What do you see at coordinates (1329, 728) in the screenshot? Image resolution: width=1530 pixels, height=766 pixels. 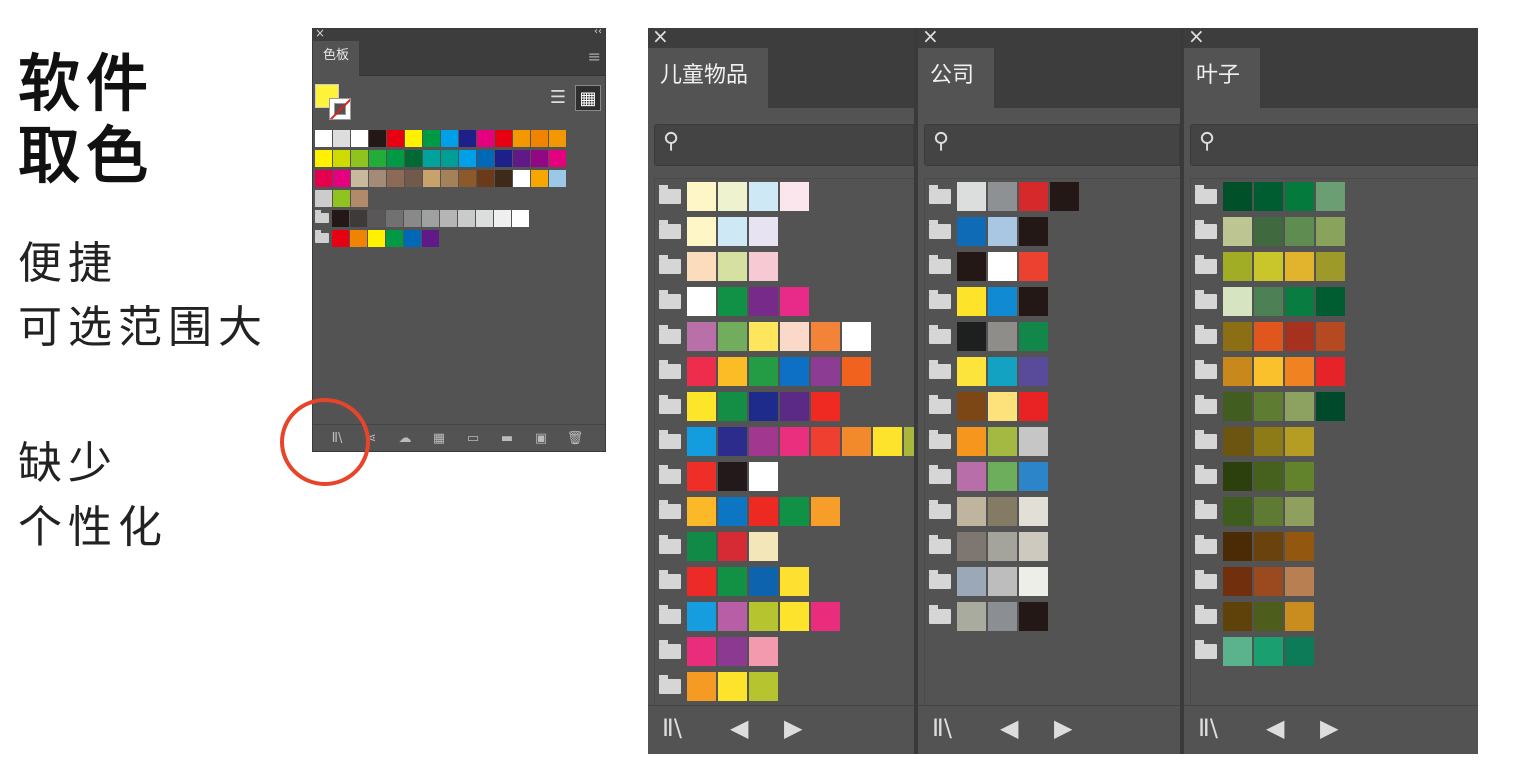 I see `next-library-icon: ▶` at bounding box center [1329, 728].